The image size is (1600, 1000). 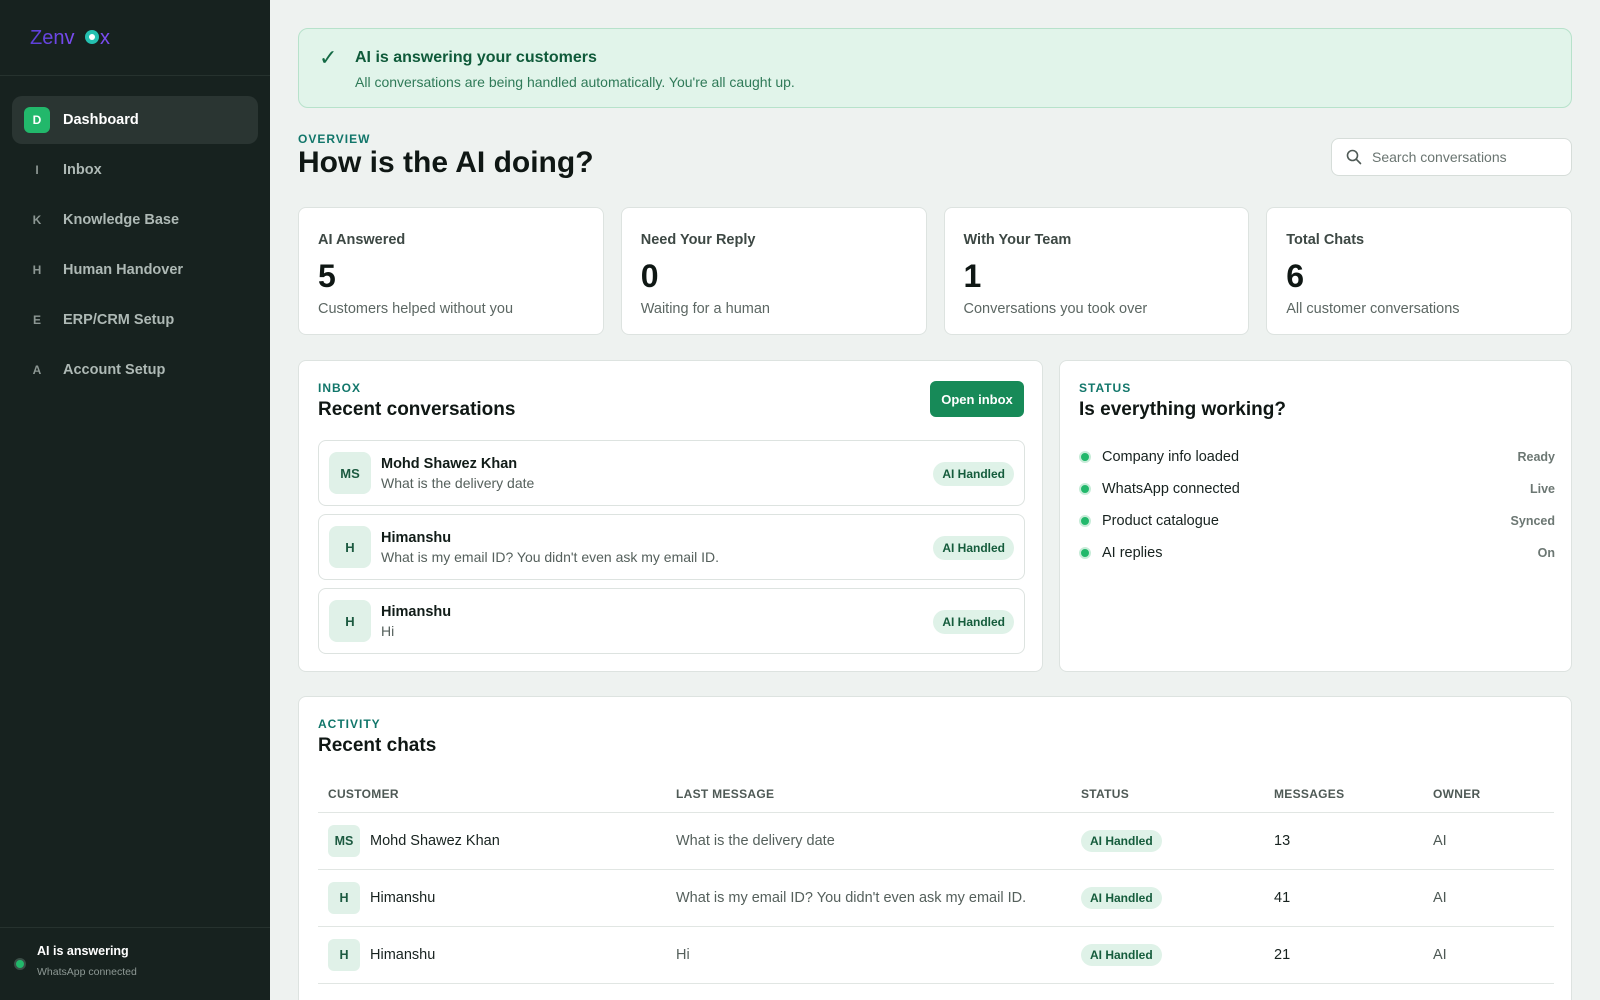 What do you see at coordinates (403, 955) in the screenshot?
I see `customer-name: Himanshu` at bounding box center [403, 955].